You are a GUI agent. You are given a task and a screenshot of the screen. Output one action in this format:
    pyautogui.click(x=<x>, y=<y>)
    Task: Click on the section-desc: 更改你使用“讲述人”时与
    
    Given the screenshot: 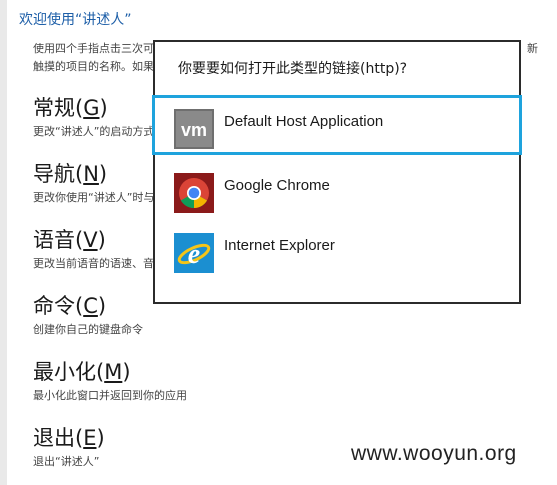 What is the action you would take?
    pyautogui.click(x=94, y=197)
    